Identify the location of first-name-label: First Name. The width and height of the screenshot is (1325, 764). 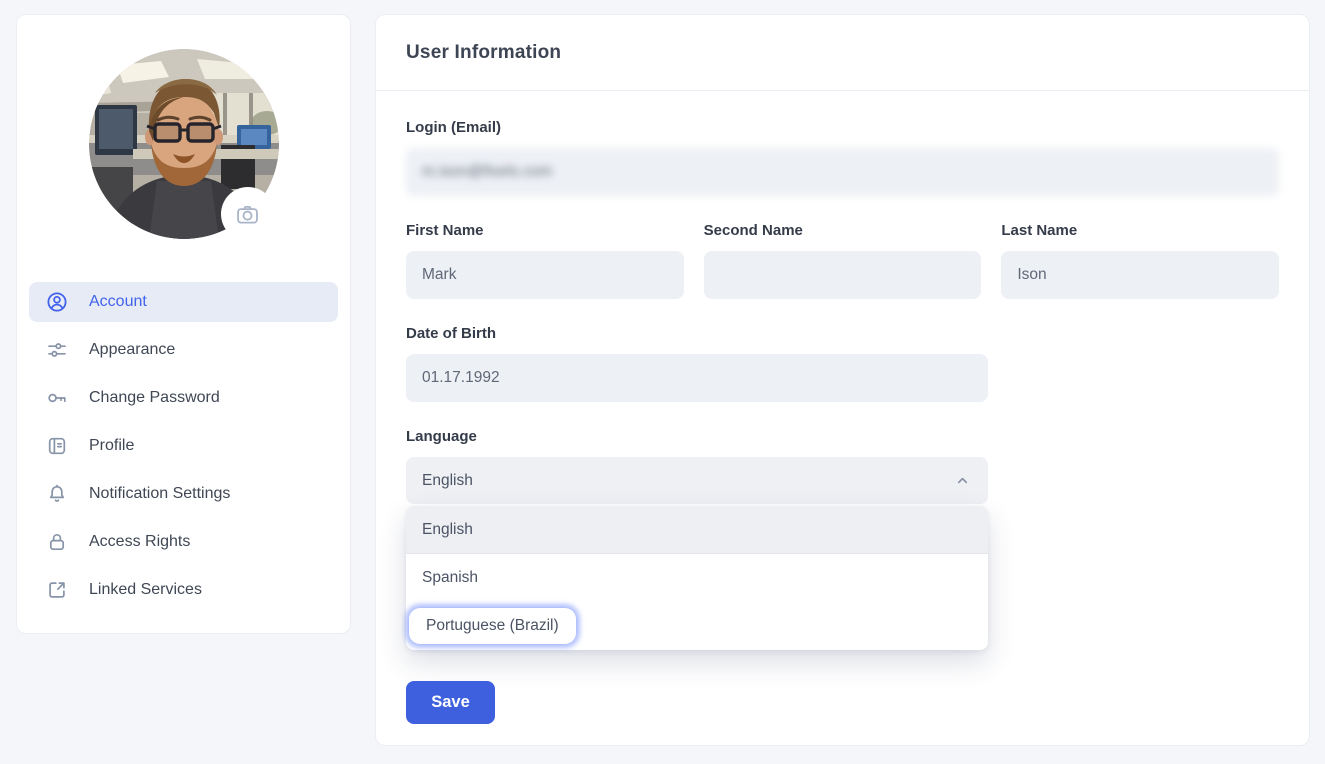
(445, 230).